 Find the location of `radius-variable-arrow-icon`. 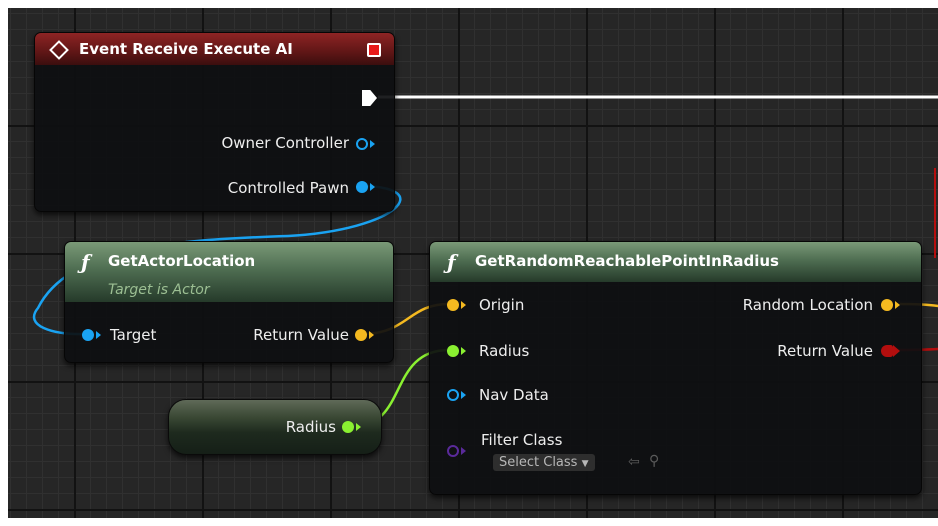

radius-variable-arrow-icon is located at coordinates (358, 427).